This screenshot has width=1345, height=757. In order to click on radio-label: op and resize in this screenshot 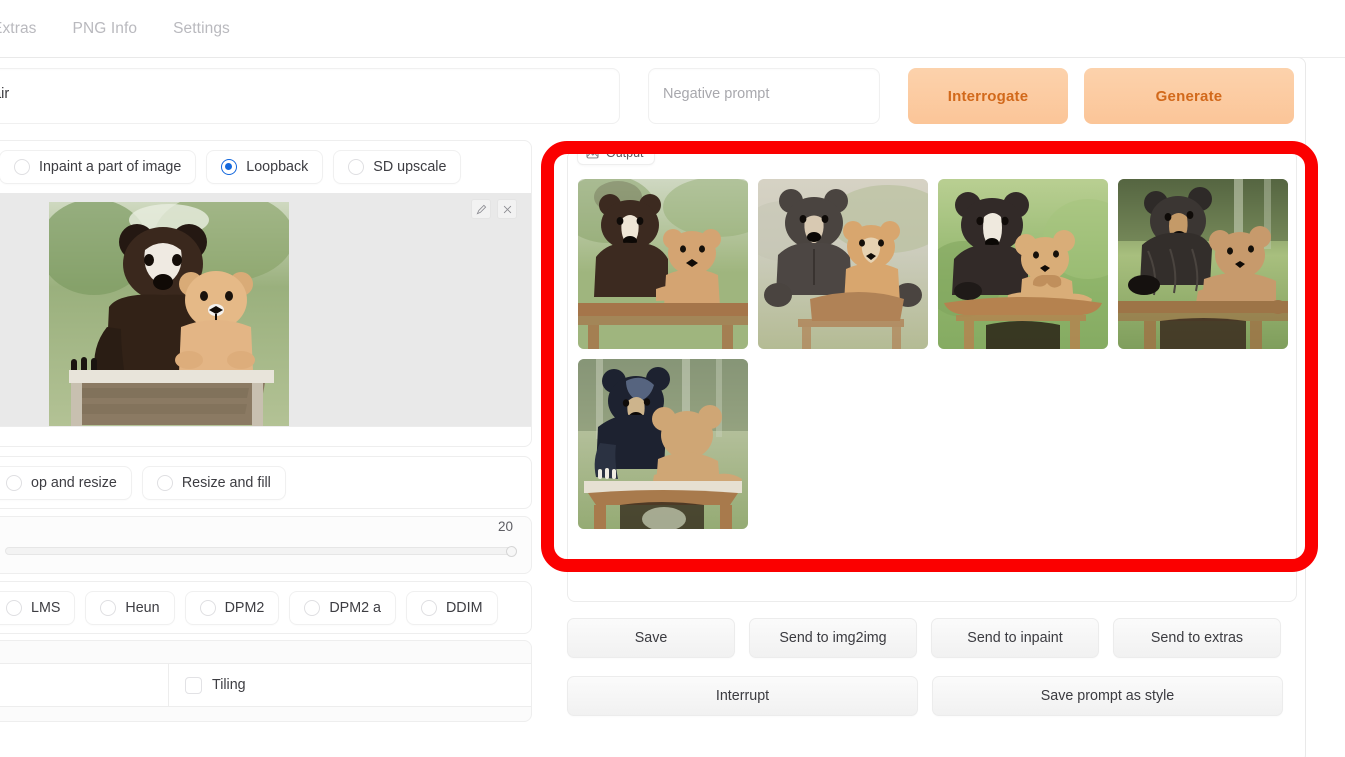, I will do `click(74, 483)`.